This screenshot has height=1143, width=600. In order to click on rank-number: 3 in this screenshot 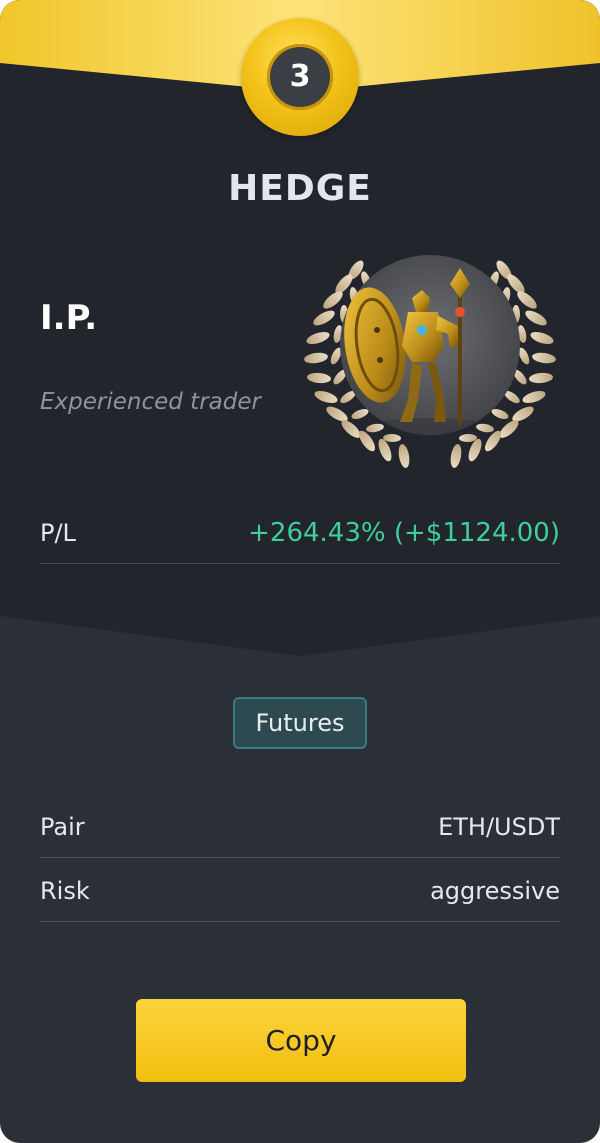, I will do `click(300, 77)`.